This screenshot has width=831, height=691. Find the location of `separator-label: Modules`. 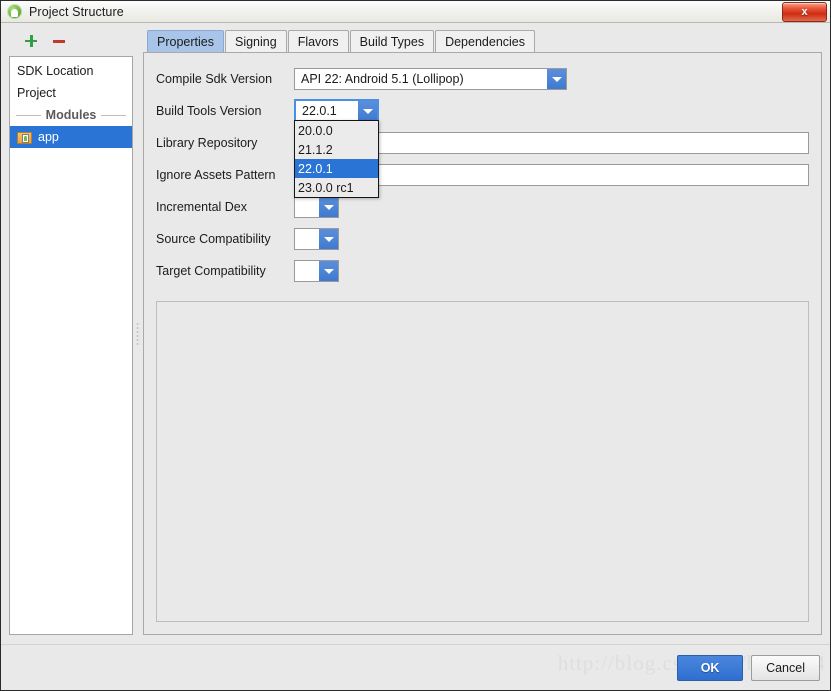

separator-label: Modules is located at coordinates (71, 115).